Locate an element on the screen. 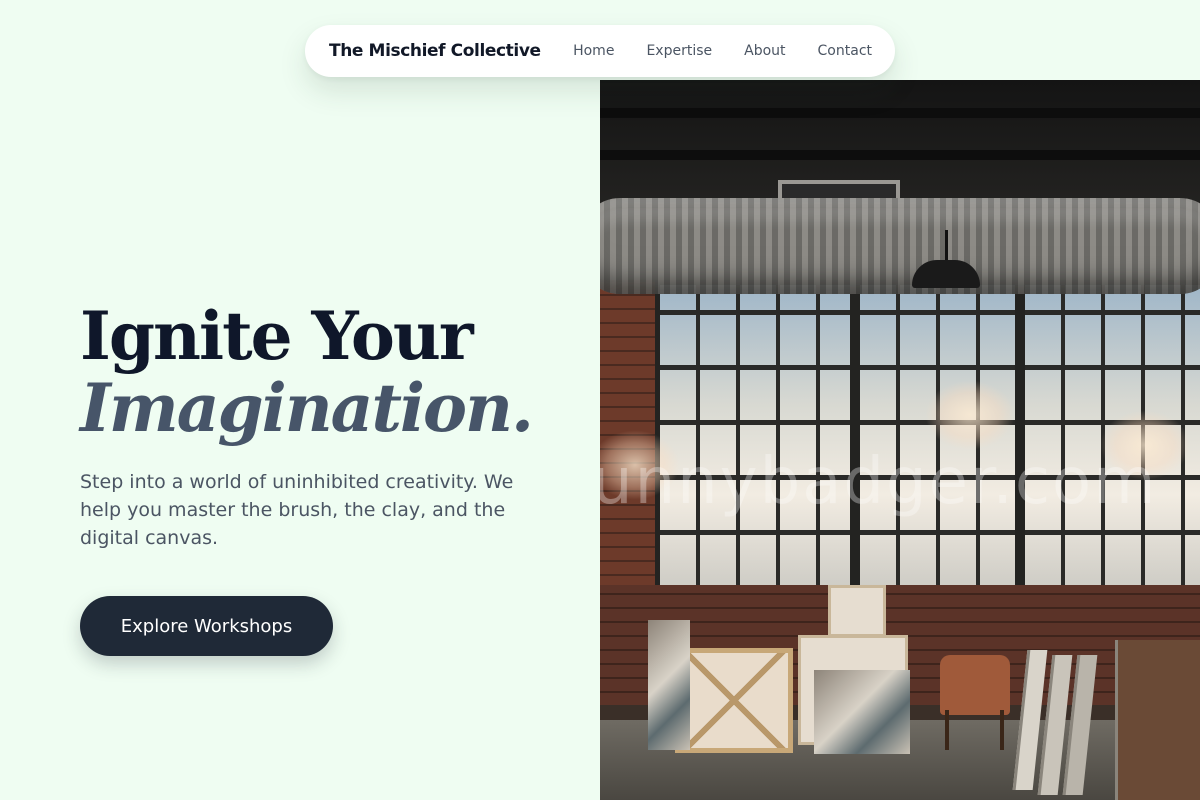 The height and width of the screenshot is (800, 1200). pendant-lamp is located at coordinates (946, 274).